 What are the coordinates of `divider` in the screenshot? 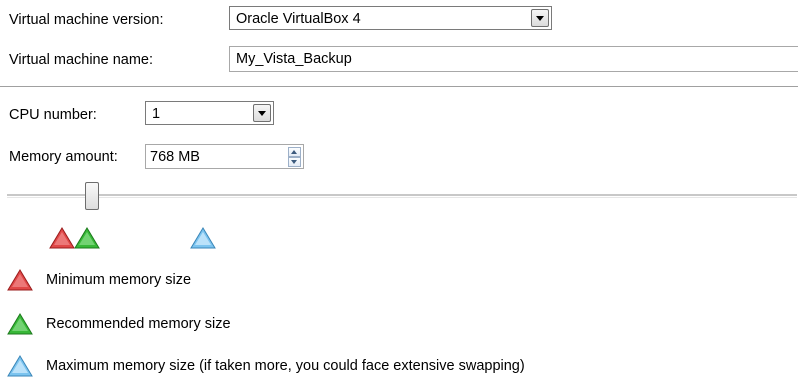 It's located at (399, 86).